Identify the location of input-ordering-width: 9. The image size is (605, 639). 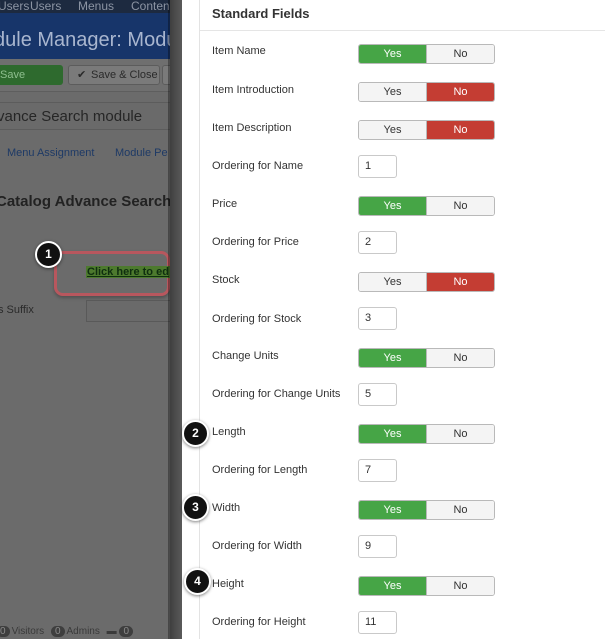
(377, 546).